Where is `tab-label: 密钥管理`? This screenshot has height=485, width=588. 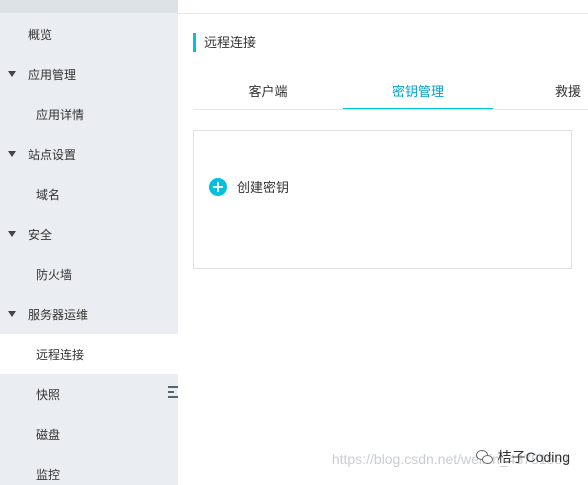 tab-label: 密钥管理 is located at coordinates (417, 91).